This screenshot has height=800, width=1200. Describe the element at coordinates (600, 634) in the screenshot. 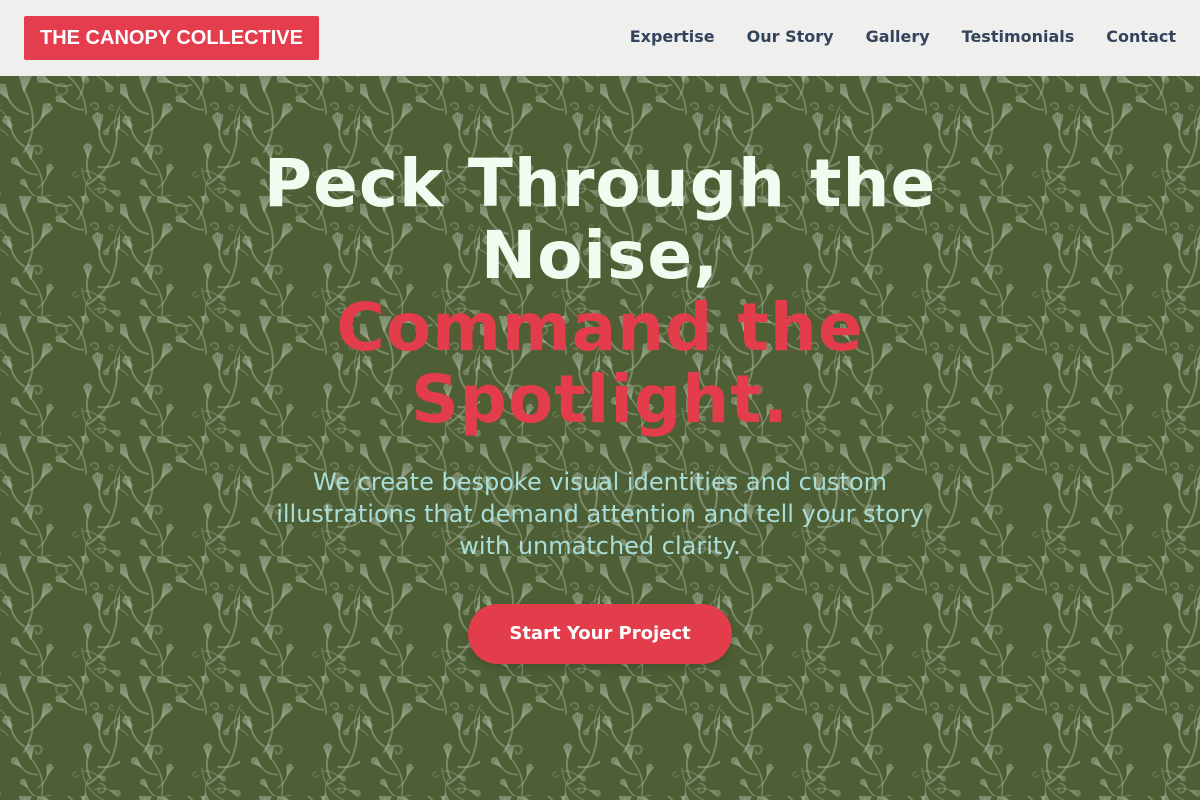

I see `start-project-button: Start Your Project` at that location.